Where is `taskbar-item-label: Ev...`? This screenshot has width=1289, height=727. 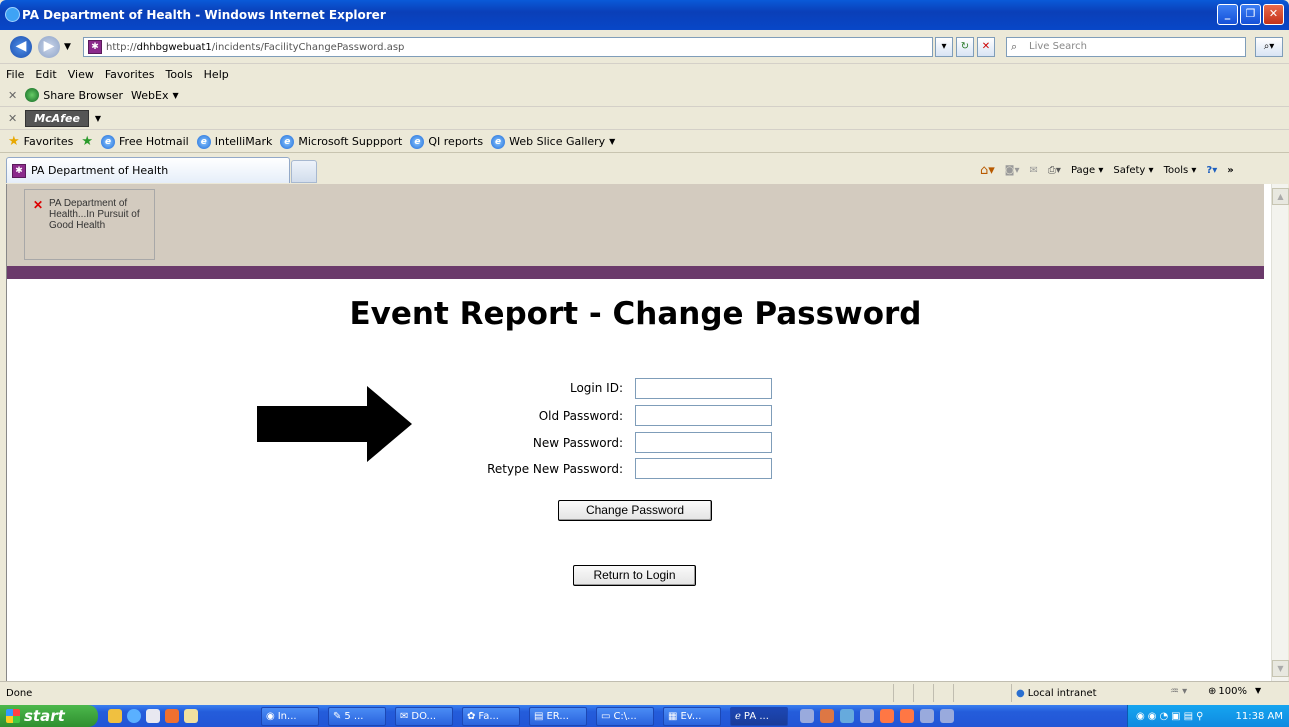
taskbar-item-label: Ev... is located at coordinates (691, 716).